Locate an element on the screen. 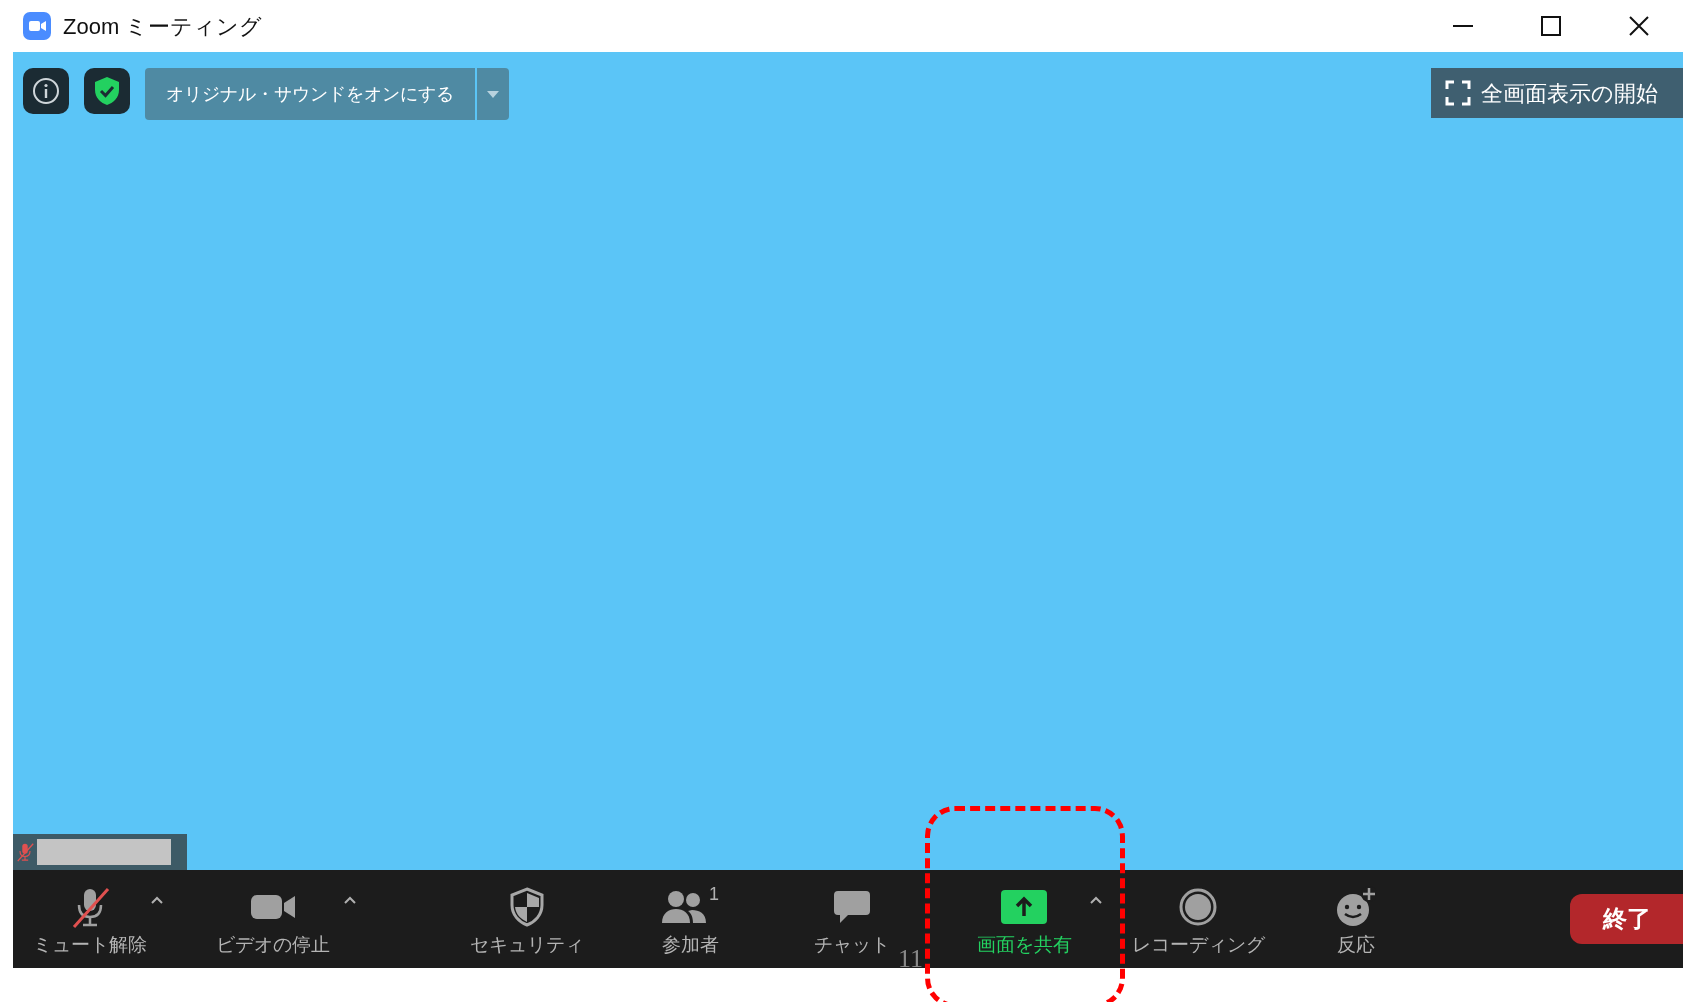 Image resolution: width=1683 pixels, height=1002 pixels. smiley-plus-icon is located at coordinates (1356, 906).